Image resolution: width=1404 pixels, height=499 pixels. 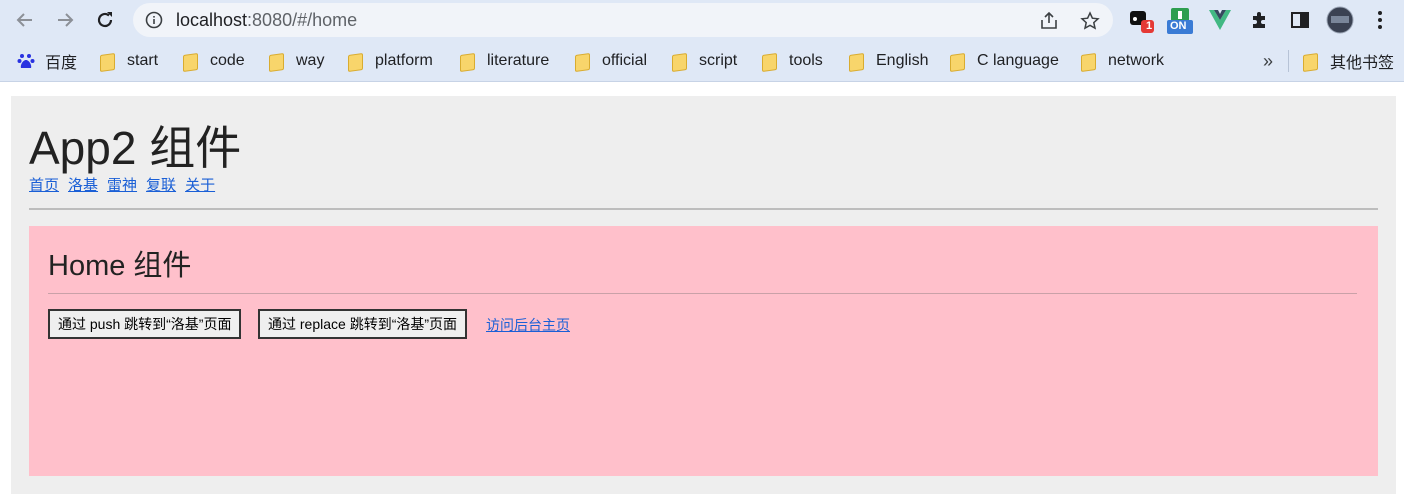 I want to click on home-divider, so click(x=702, y=293).